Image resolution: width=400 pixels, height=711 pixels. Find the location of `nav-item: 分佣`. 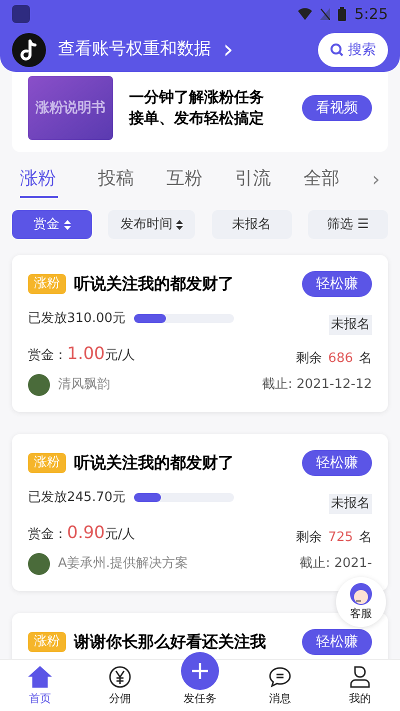

nav-item: 分佣 is located at coordinates (120, 685).